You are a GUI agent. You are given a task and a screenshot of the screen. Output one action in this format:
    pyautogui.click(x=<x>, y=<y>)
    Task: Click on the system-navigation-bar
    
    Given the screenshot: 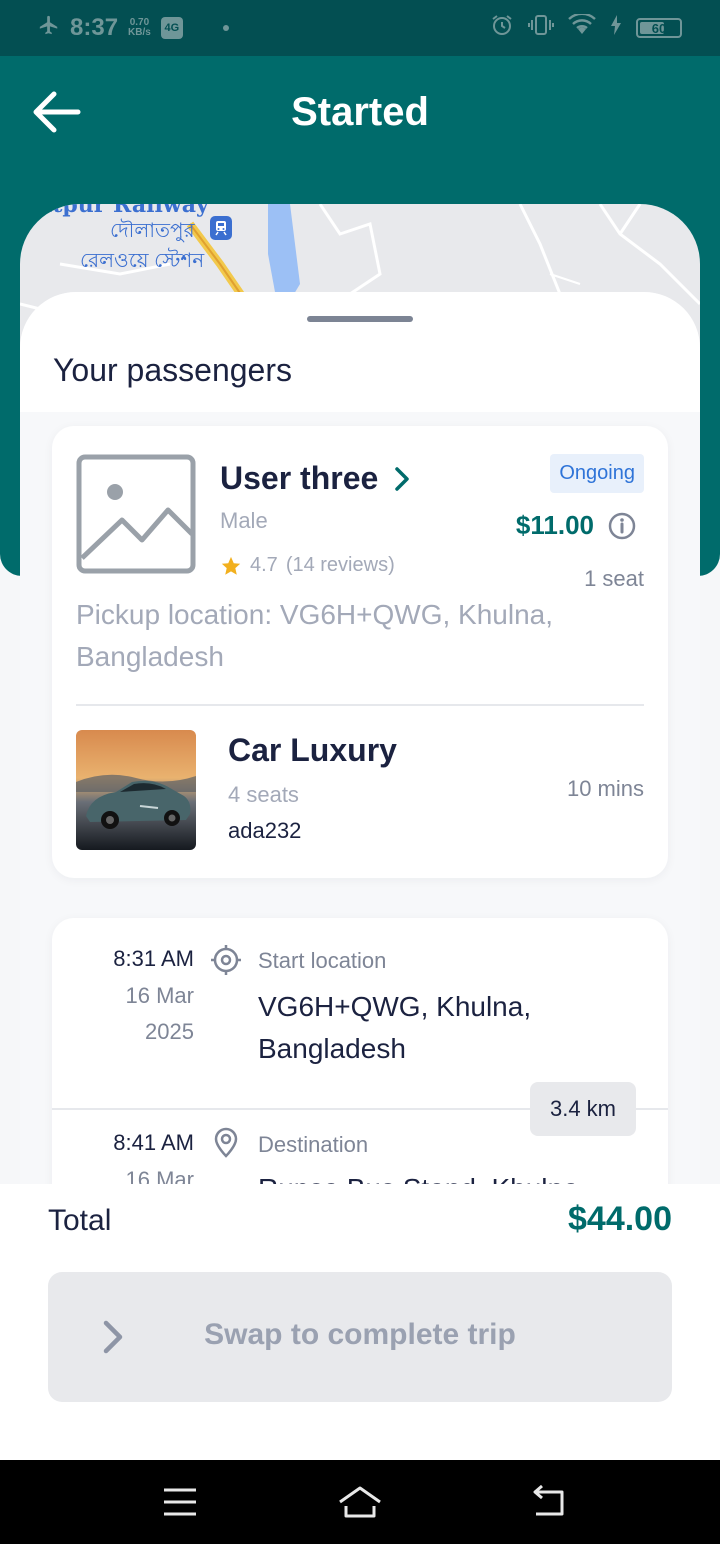 What is the action you would take?
    pyautogui.click(x=360, y=1502)
    